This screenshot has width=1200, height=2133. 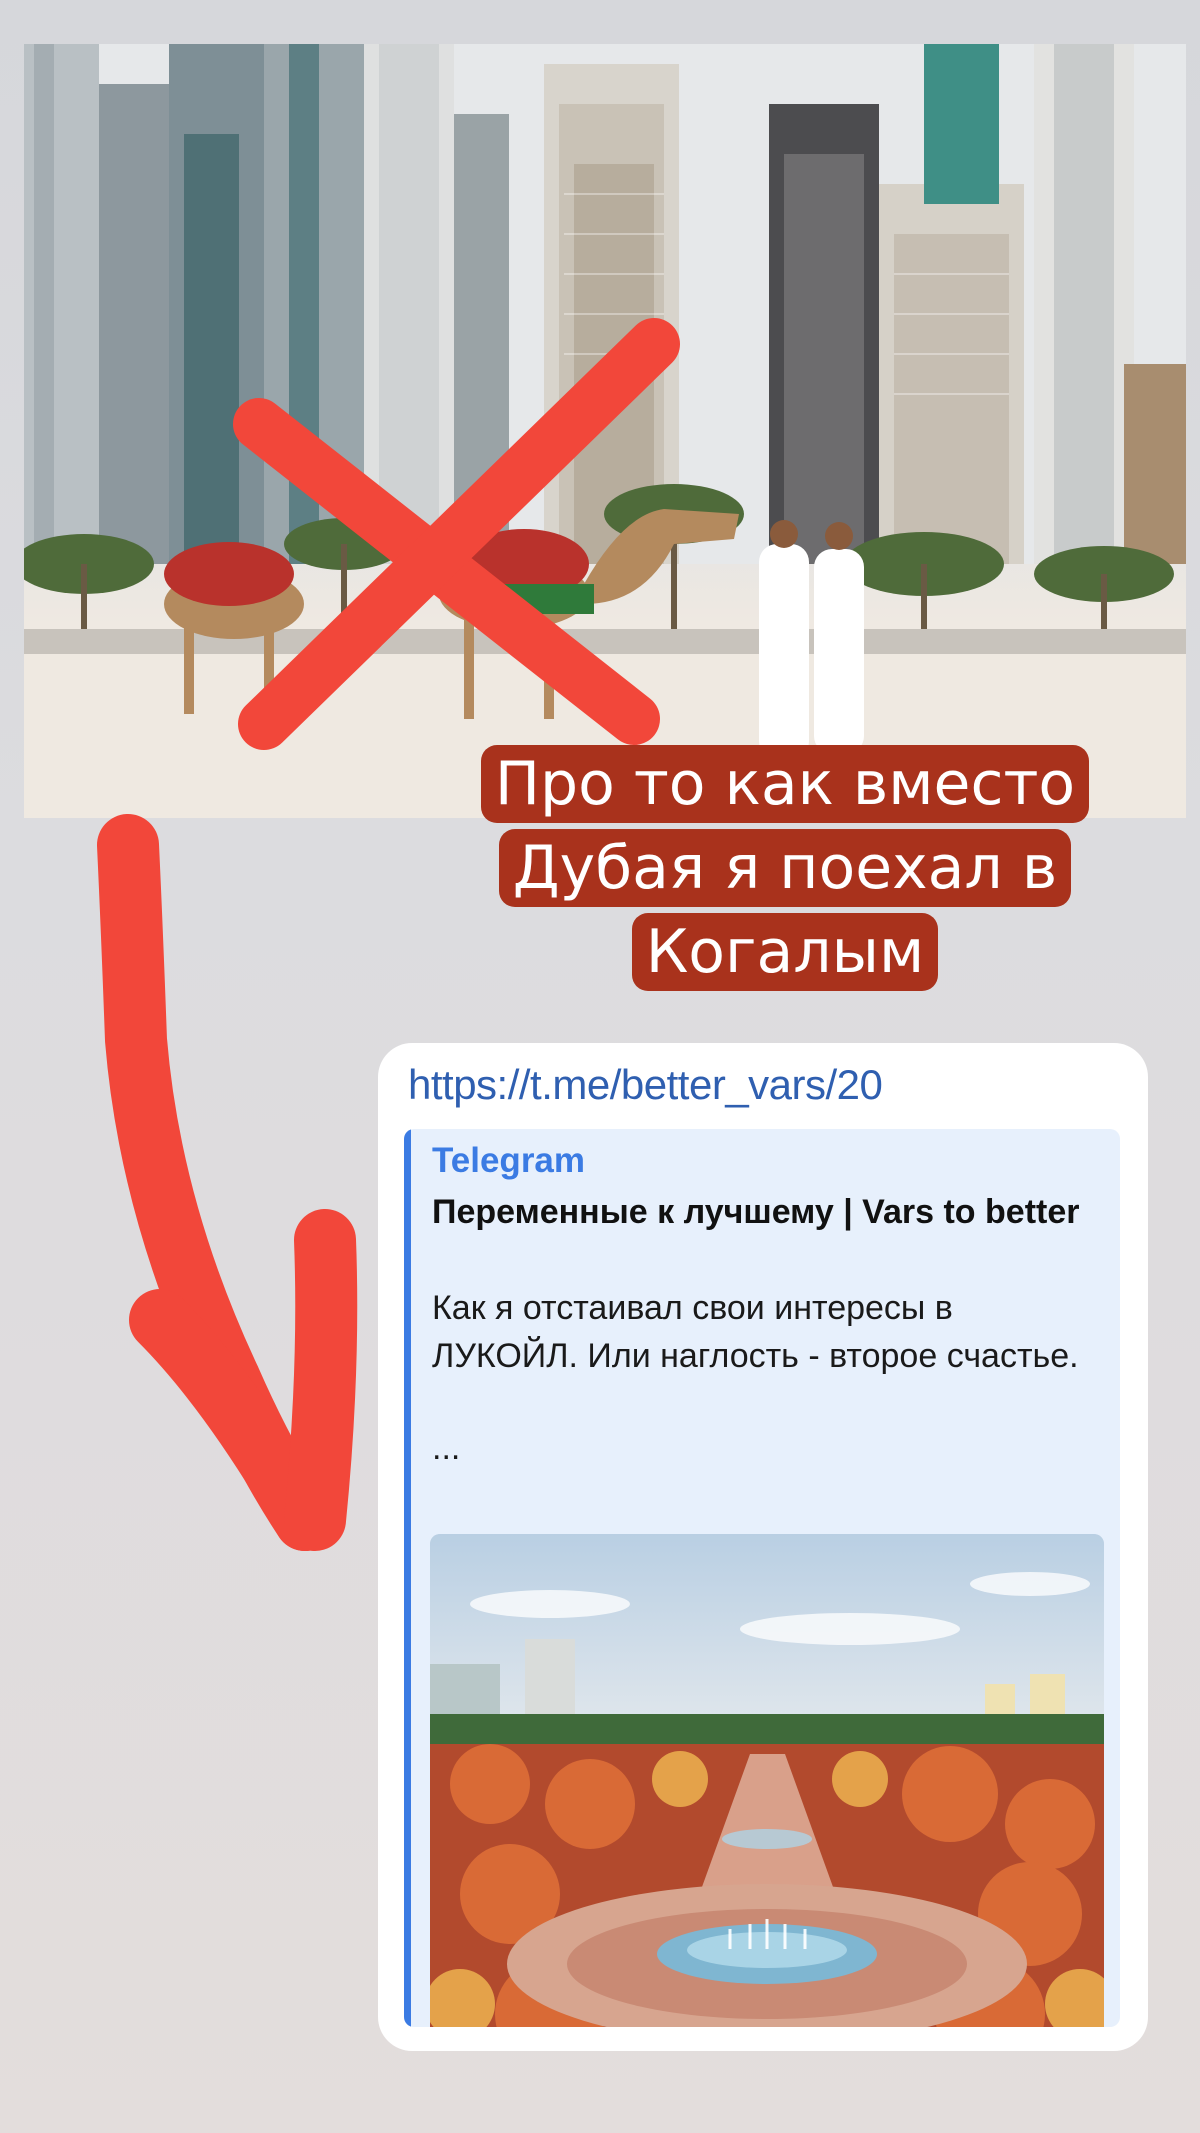 I want to click on preview-image, so click(x=767, y=1780).